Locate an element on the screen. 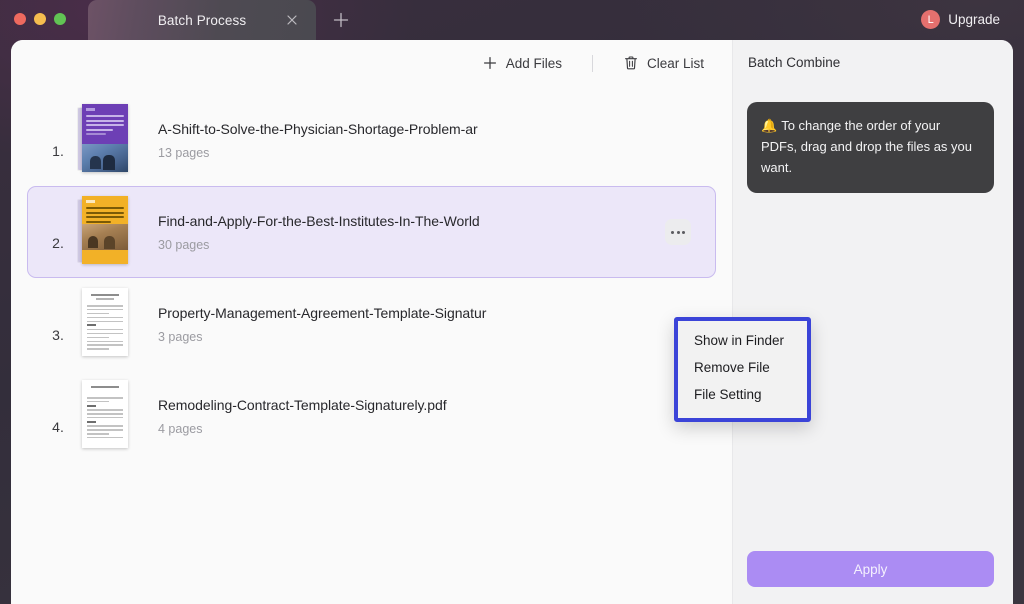 The image size is (1024, 604). close-icon is located at coordinates (292, 20).